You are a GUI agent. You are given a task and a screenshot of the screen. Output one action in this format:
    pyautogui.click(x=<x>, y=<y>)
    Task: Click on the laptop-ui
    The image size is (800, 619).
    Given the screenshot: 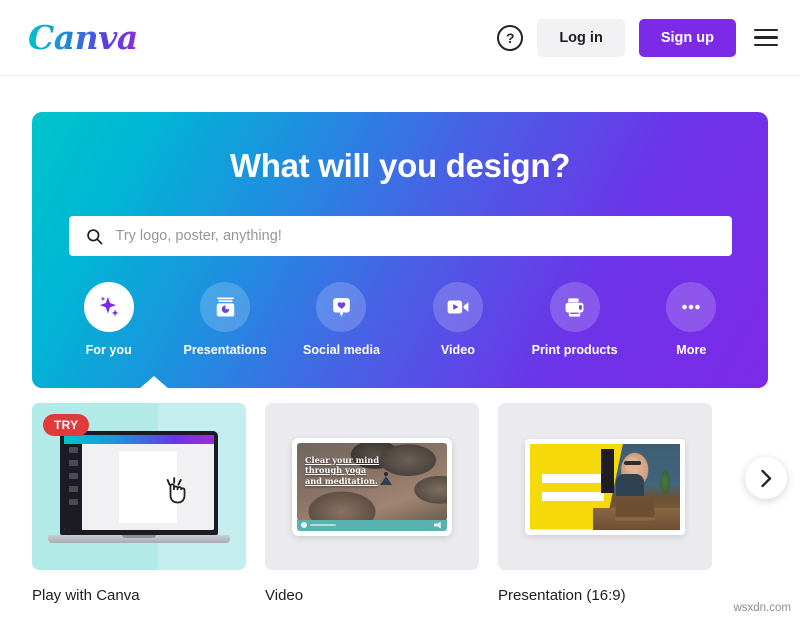 What is the action you would take?
    pyautogui.click(x=139, y=482)
    